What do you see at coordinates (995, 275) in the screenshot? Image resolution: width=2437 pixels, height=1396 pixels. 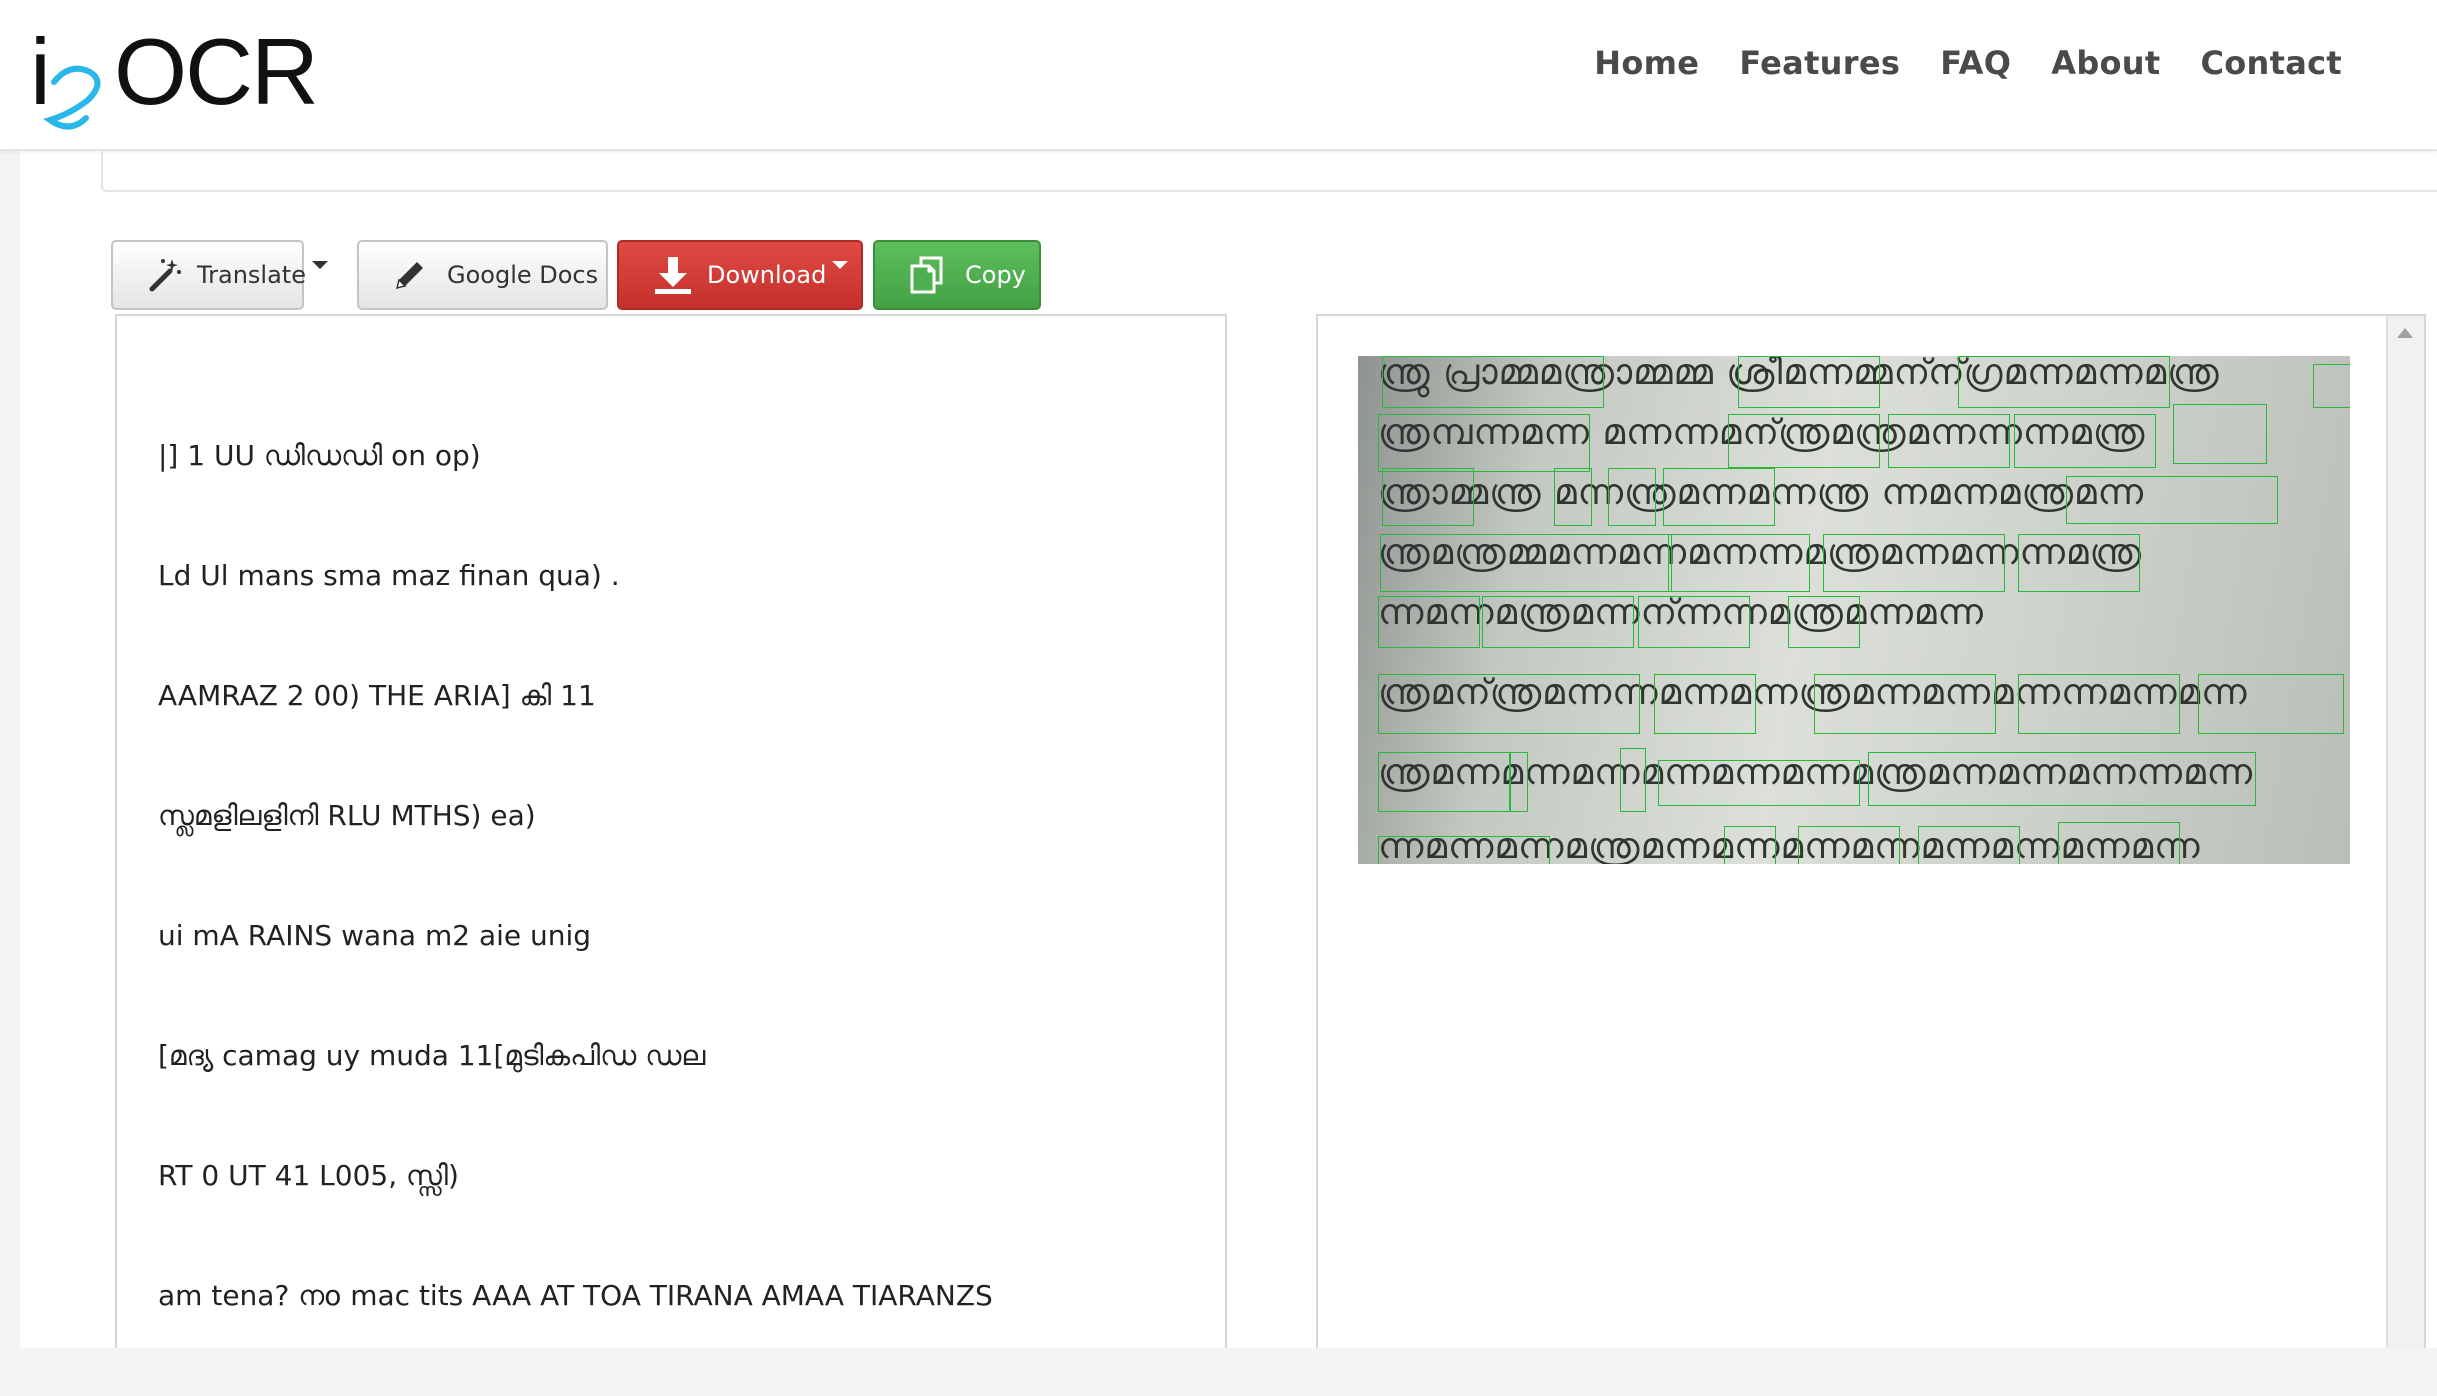 I see `copy-label: Copy` at bounding box center [995, 275].